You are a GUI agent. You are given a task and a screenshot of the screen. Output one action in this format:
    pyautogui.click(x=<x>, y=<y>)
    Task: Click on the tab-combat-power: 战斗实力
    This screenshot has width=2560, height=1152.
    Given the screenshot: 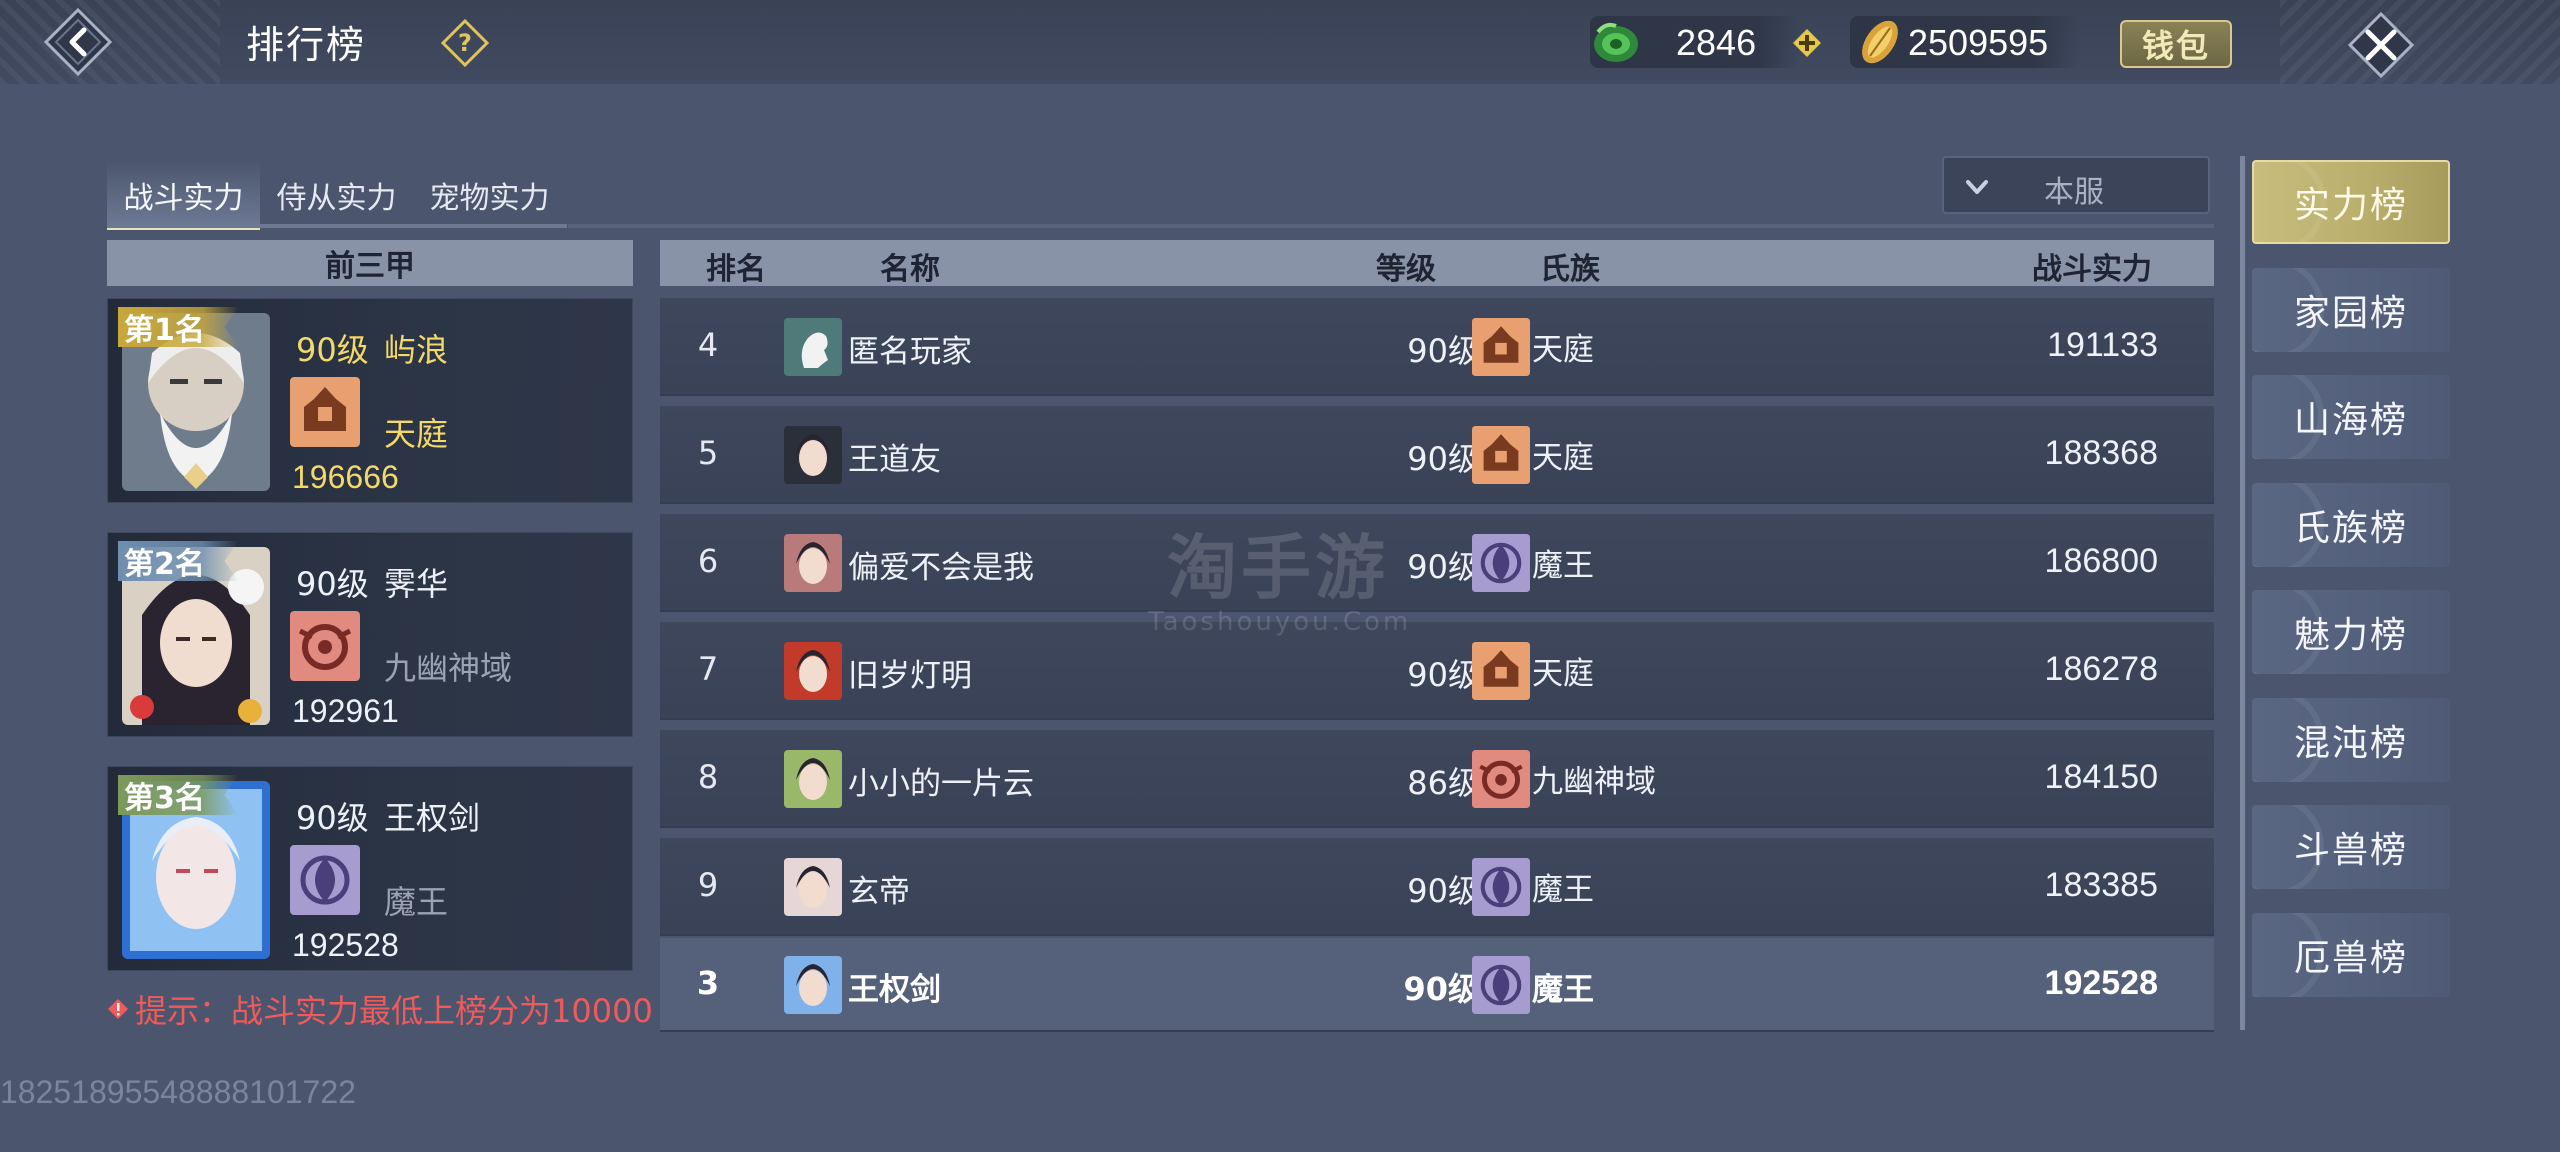 What is the action you would take?
    pyautogui.click(x=183, y=195)
    